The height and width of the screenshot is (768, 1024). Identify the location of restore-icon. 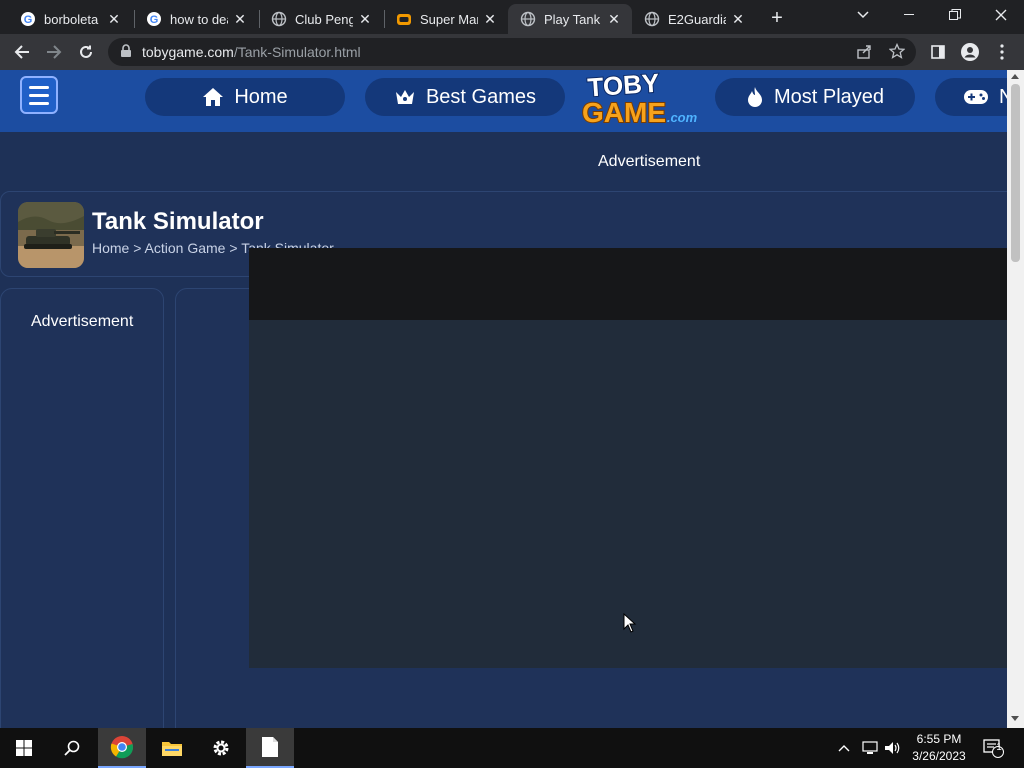
(955, 14).